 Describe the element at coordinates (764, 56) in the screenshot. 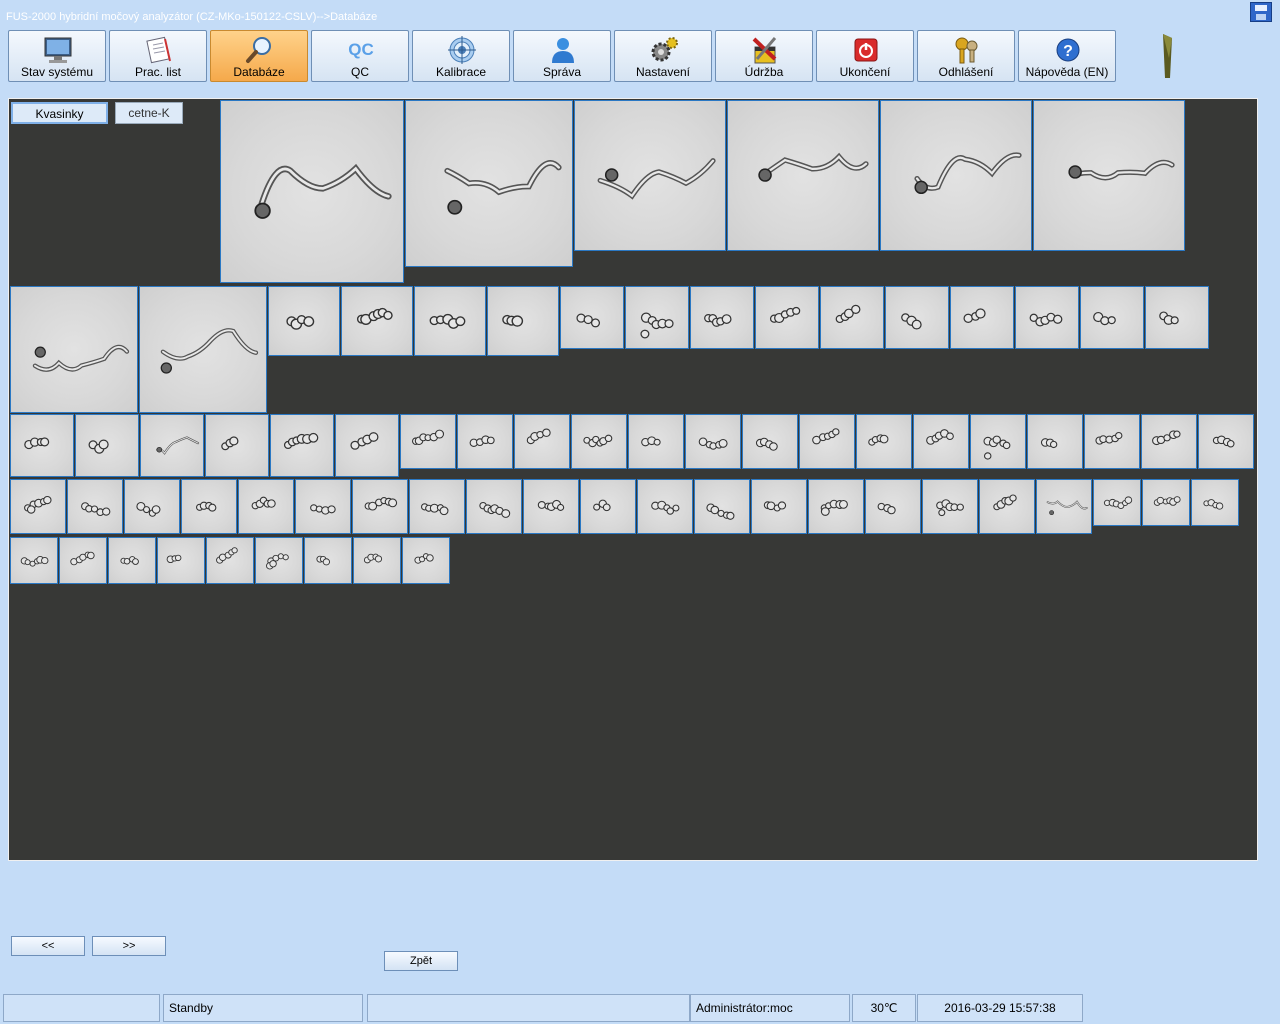

I see `toolbar-button-maintenance: Údržba` at that location.